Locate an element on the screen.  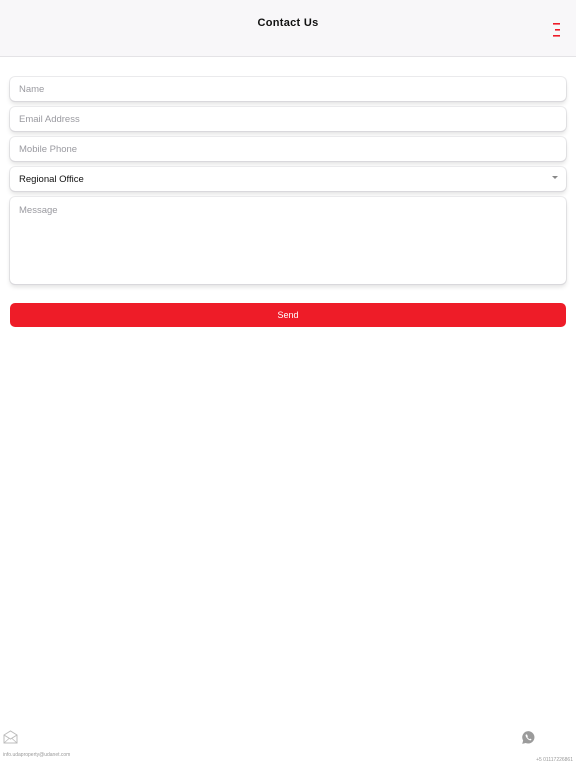
mobile-phone-input is located at coordinates (288, 149).